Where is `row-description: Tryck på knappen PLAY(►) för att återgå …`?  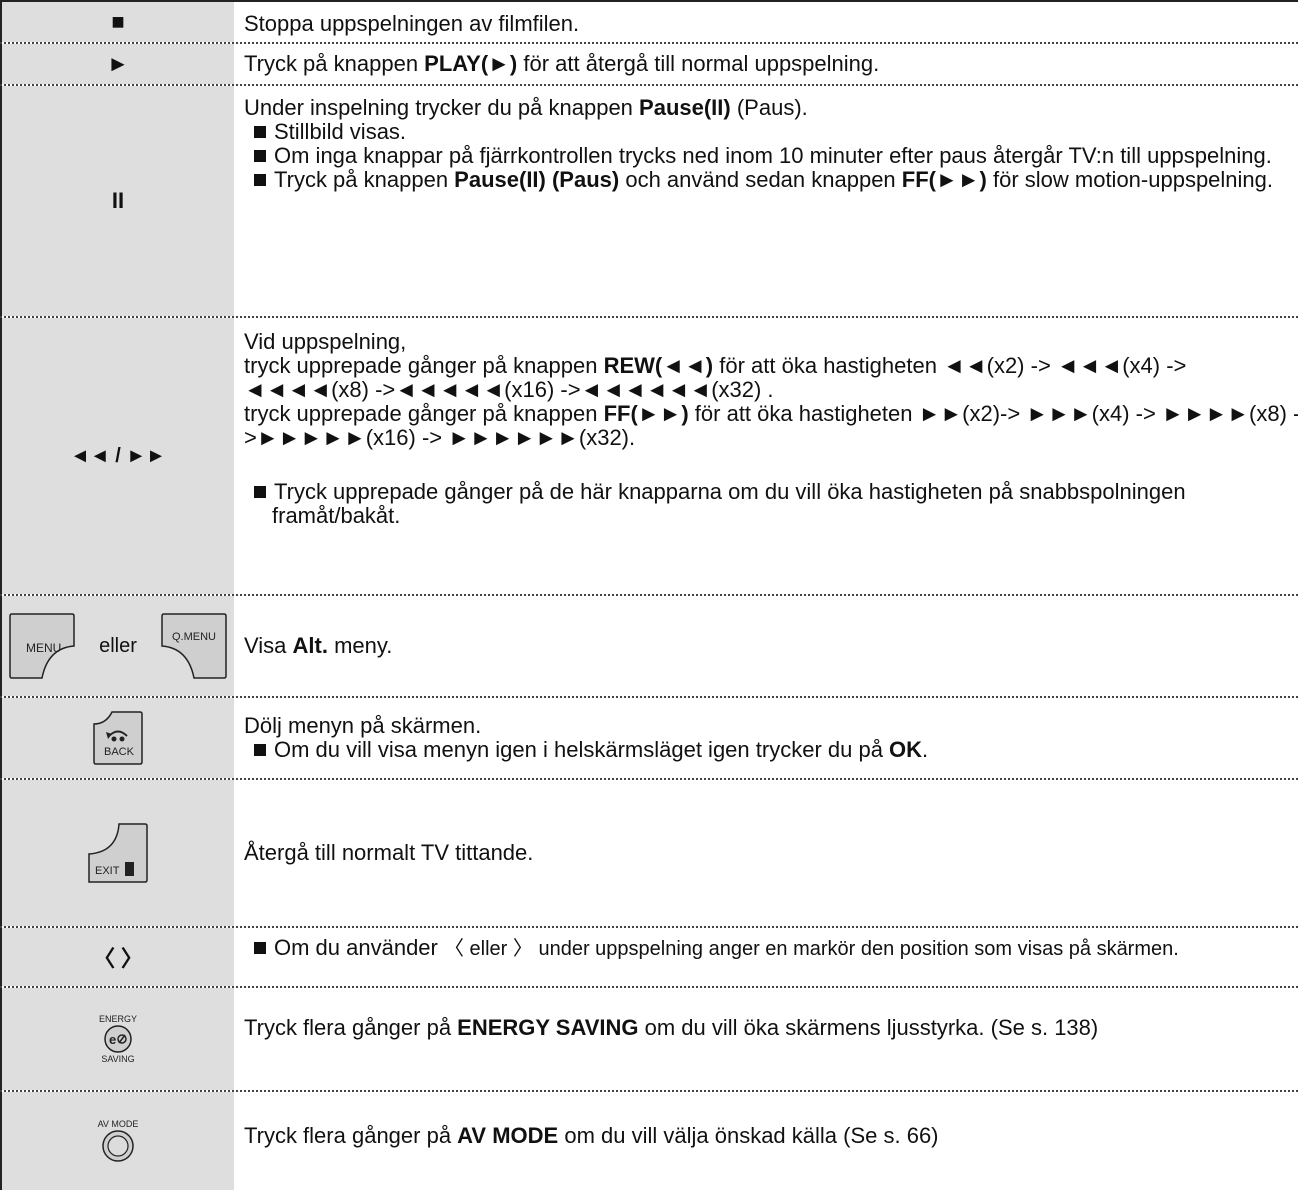
row-description: Tryck på knappen PLAY(►) för att återgå … is located at coordinates (771, 64).